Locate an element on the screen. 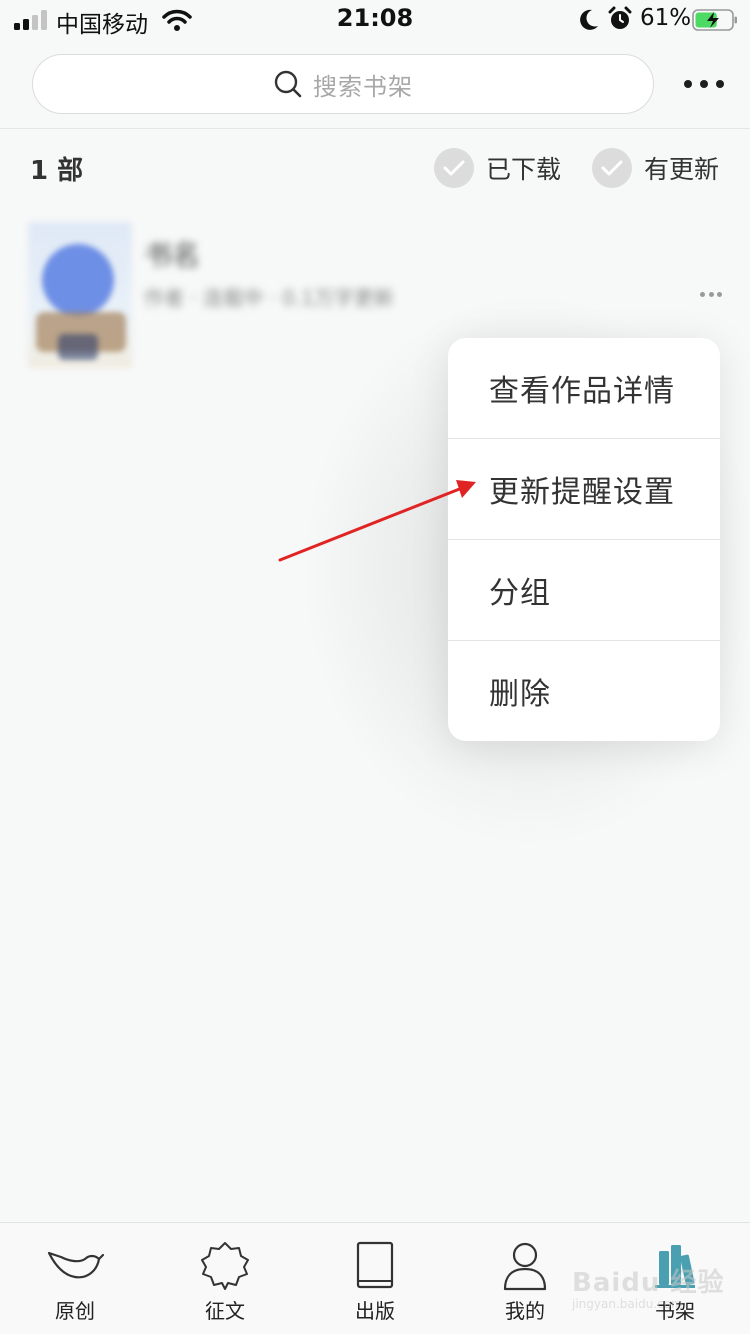 The width and height of the screenshot is (750, 1334). tab-label: 征文 is located at coordinates (225, 1311).